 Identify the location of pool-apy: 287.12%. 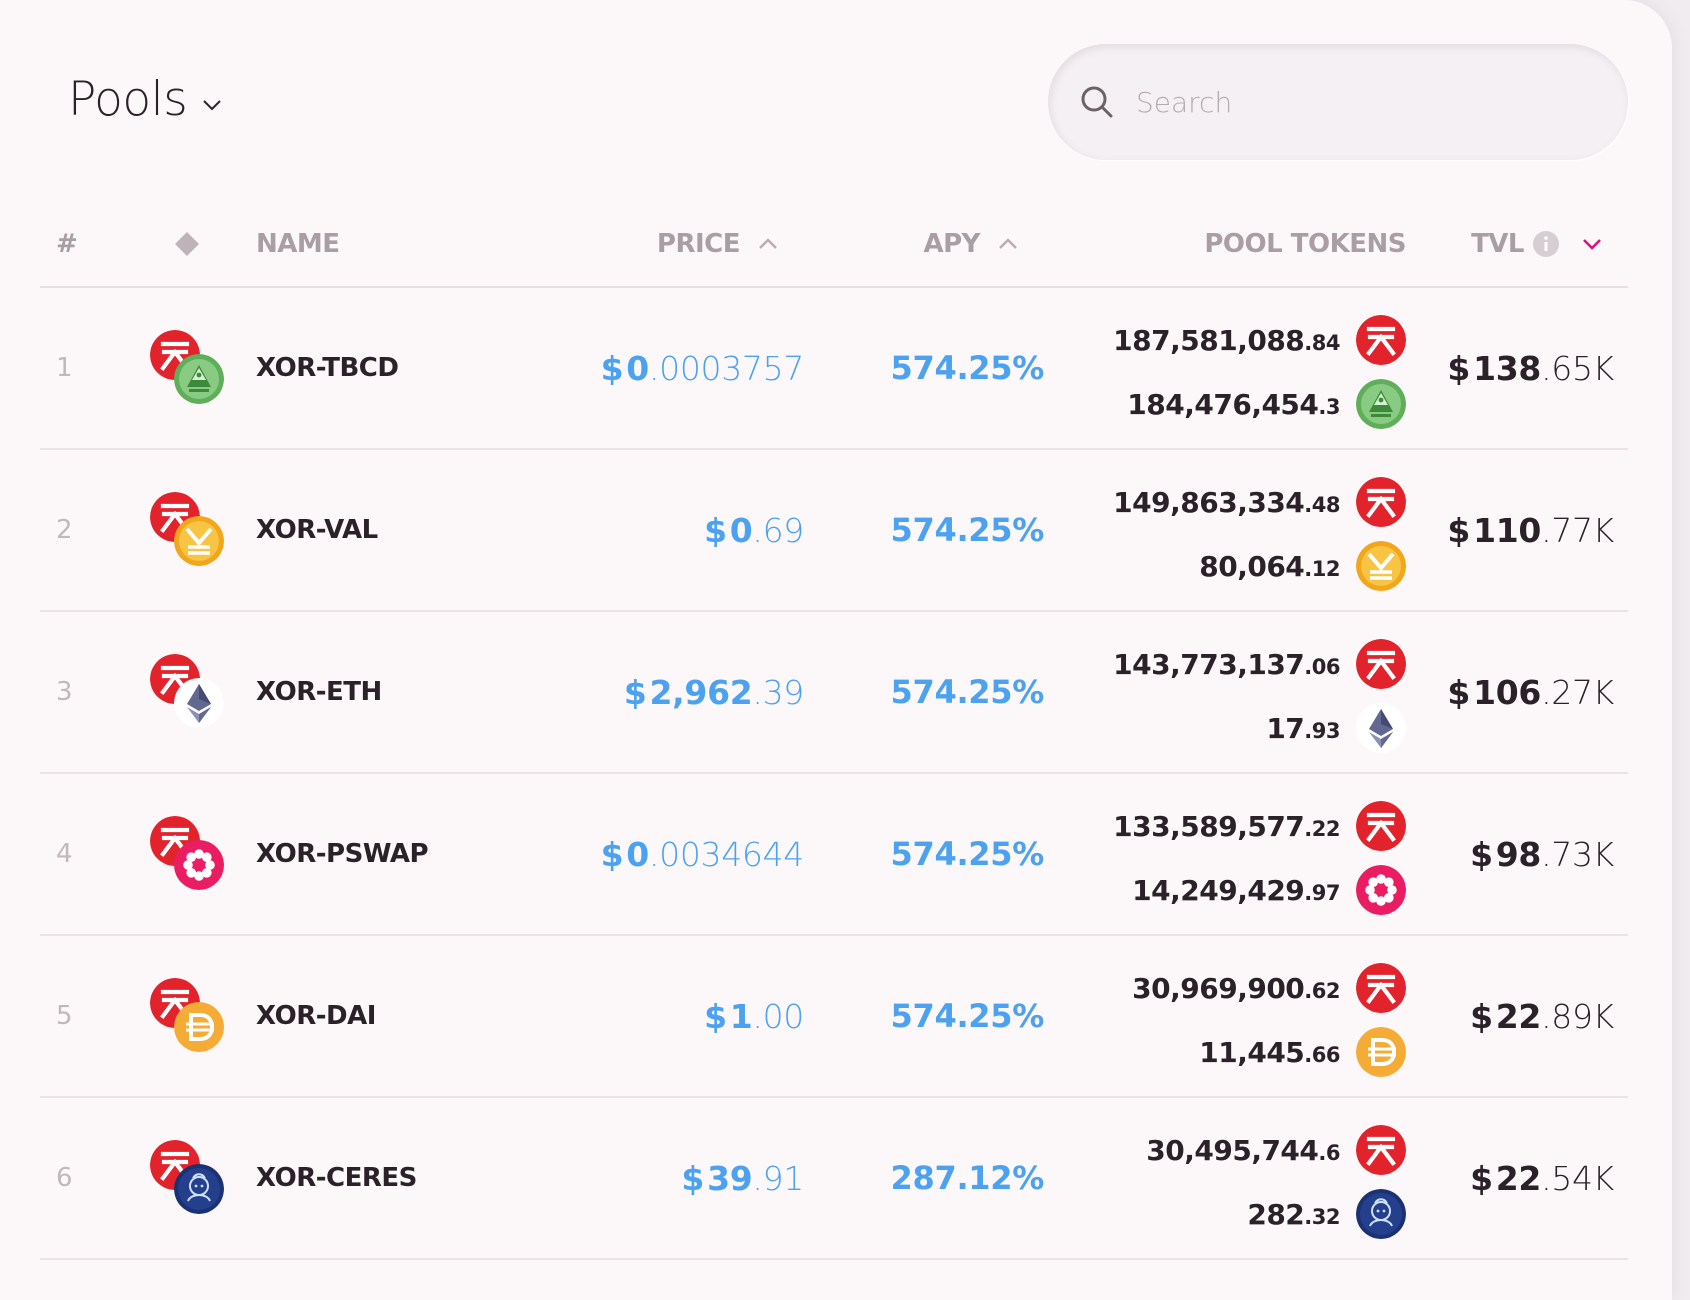
(967, 1178).